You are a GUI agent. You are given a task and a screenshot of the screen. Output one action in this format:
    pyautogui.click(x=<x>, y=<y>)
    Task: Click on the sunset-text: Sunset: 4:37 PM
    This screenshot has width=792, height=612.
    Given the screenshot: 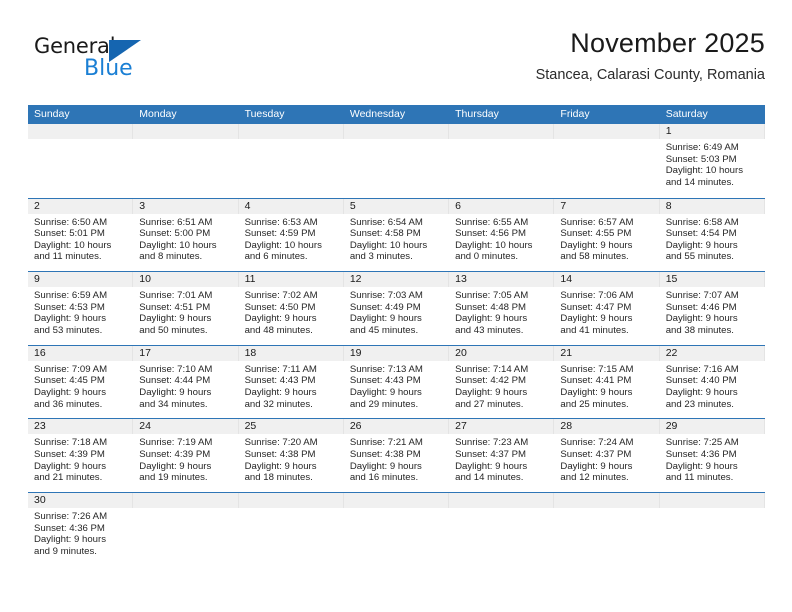 What is the action you would take?
    pyautogui.click(x=596, y=454)
    